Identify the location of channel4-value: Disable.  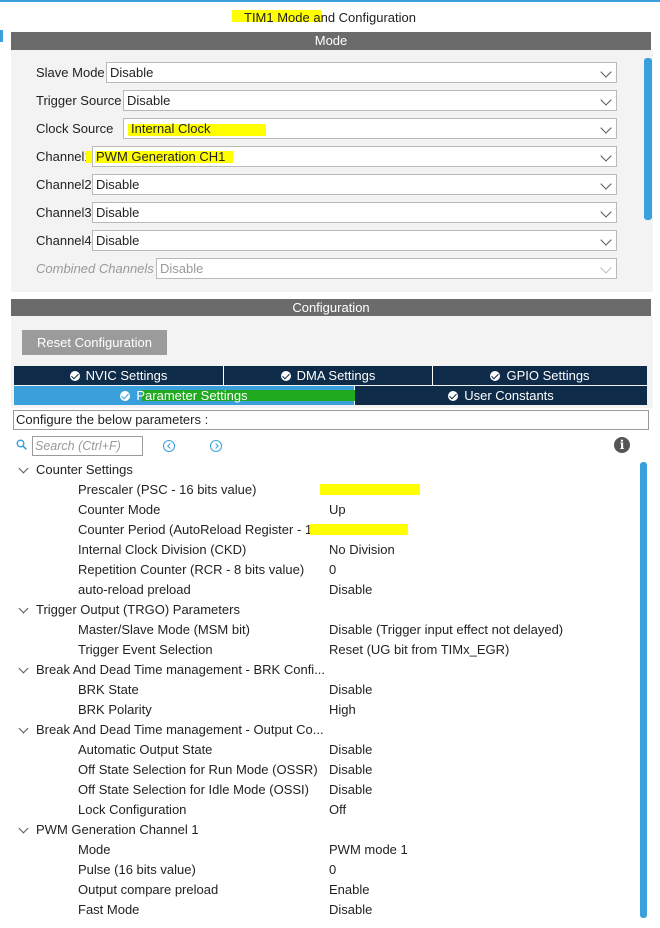
(118, 240).